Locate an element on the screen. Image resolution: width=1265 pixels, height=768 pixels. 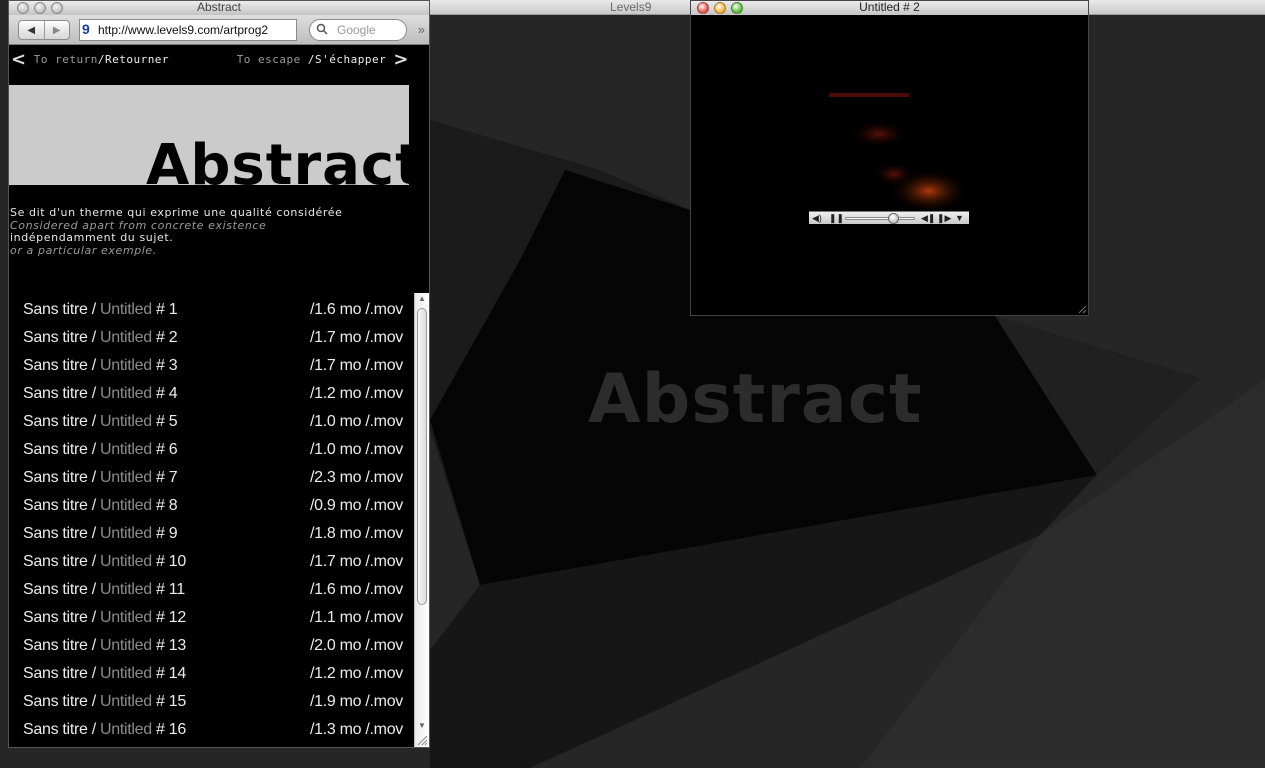
search-field: Google is located at coordinates (358, 30).